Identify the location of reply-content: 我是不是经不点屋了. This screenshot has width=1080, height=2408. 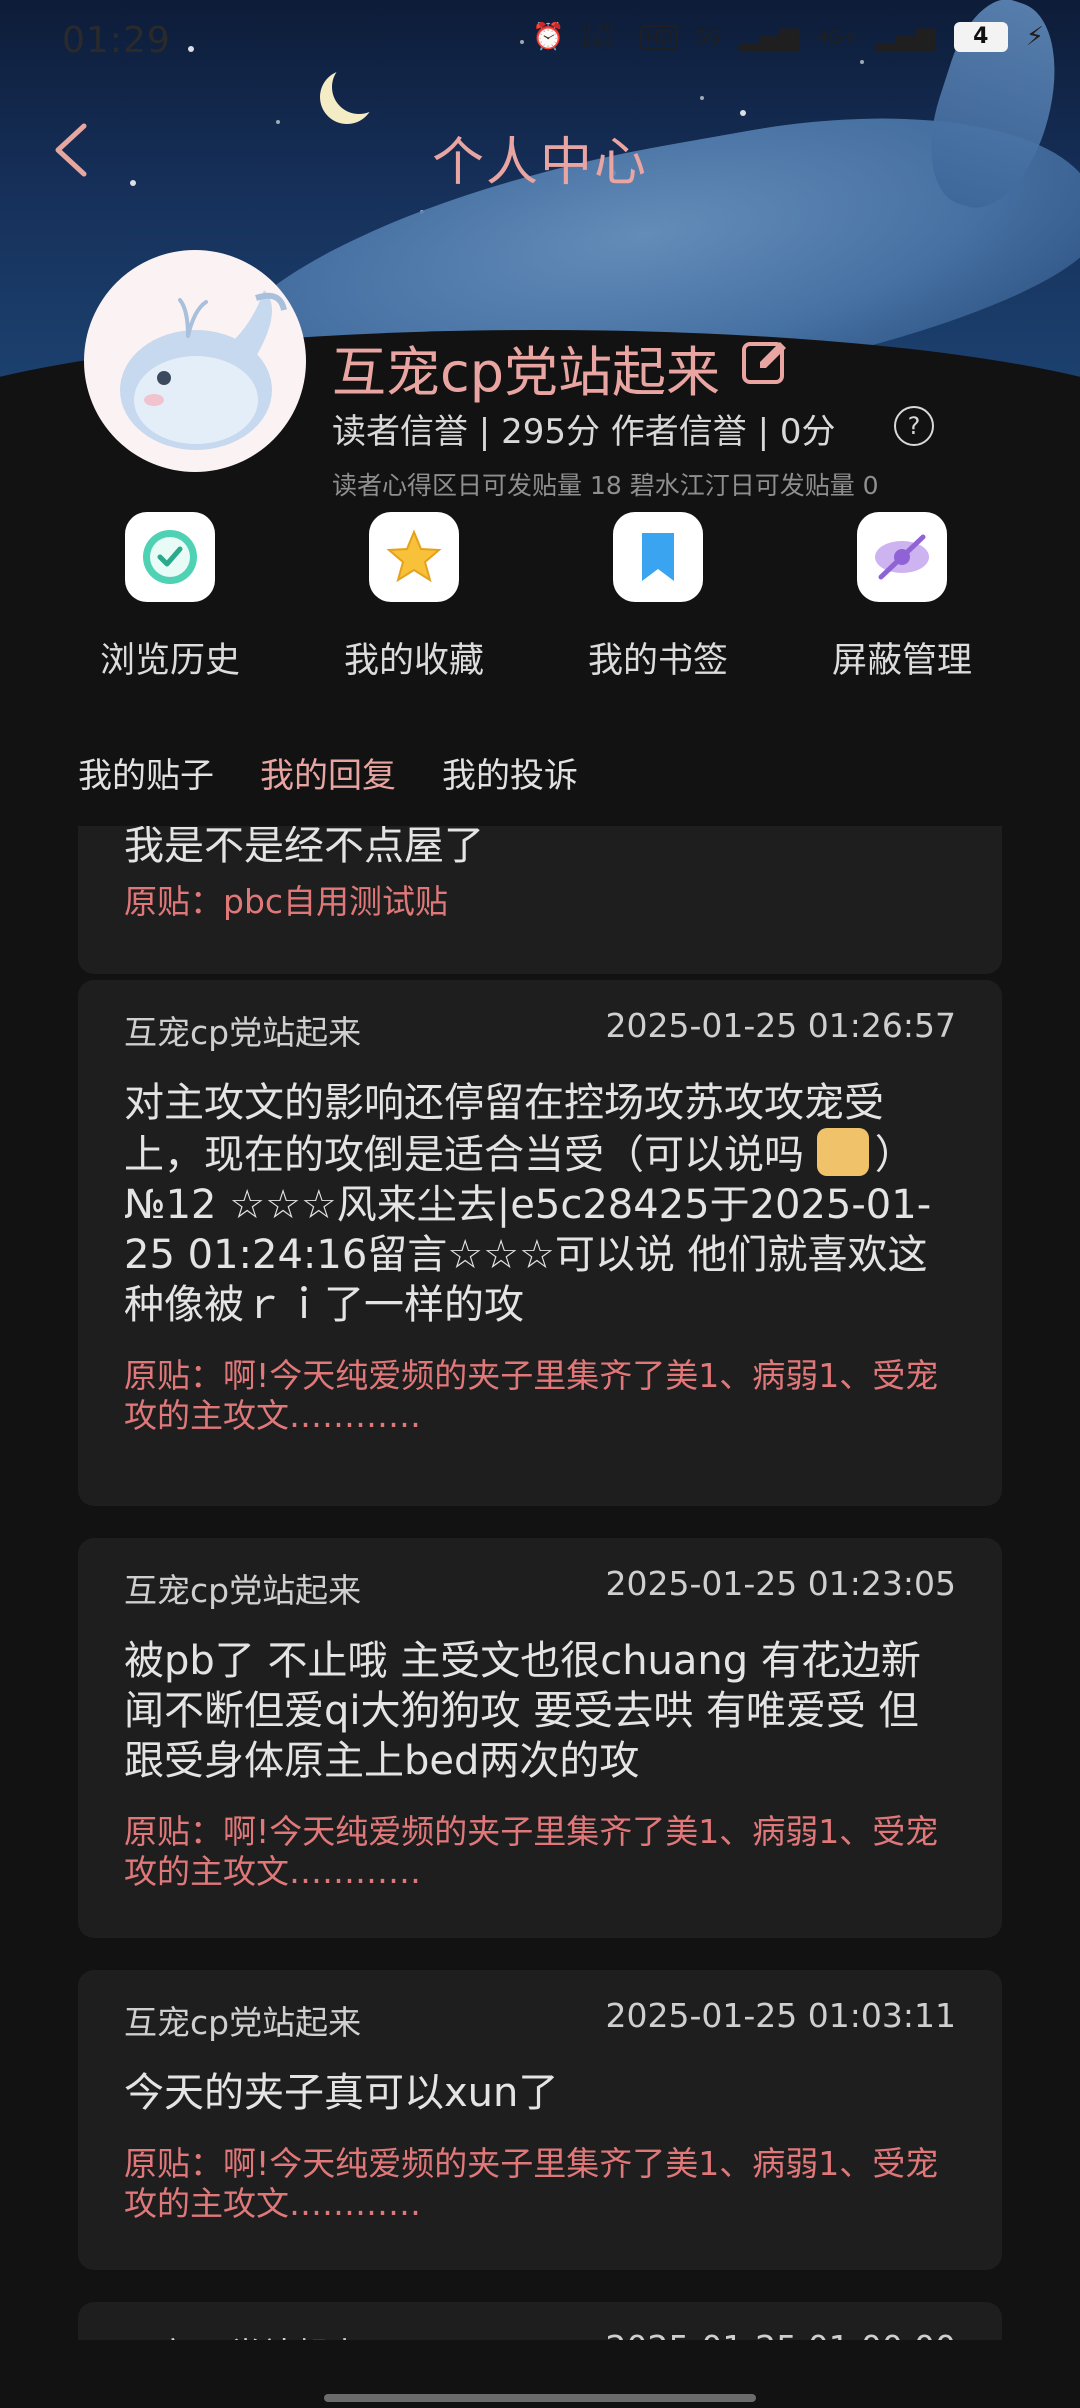
(304, 845).